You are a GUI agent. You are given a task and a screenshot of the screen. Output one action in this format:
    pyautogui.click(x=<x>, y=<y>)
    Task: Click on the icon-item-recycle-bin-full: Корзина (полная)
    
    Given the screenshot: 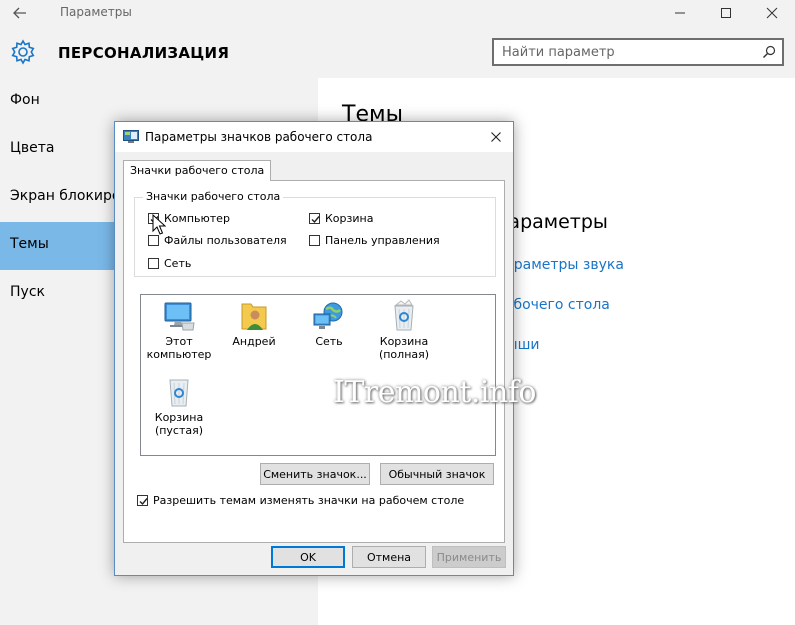 What is the action you would take?
    pyautogui.click(x=404, y=330)
    